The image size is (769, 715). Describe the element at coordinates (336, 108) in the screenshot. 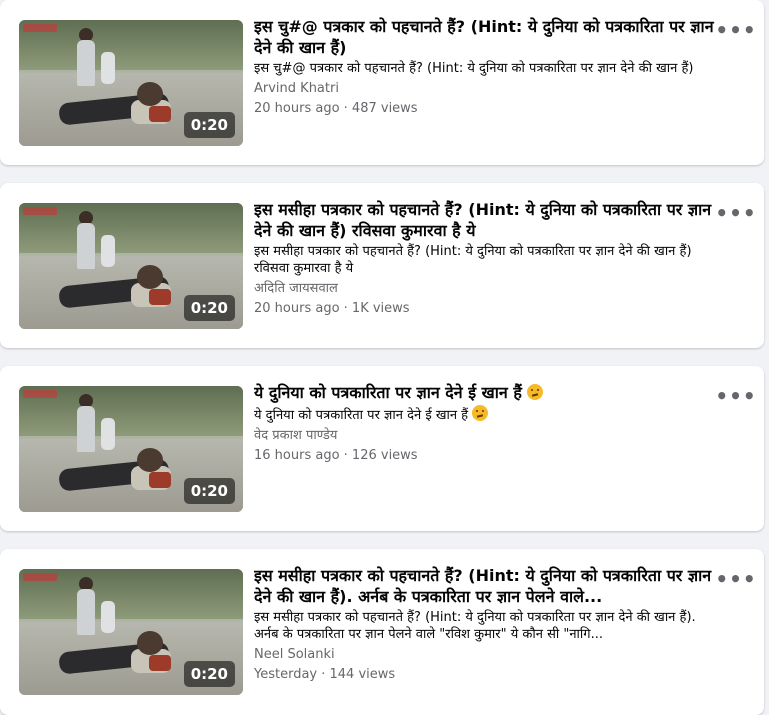

I see `video-meta: 20 hours ago · 487 views` at that location.